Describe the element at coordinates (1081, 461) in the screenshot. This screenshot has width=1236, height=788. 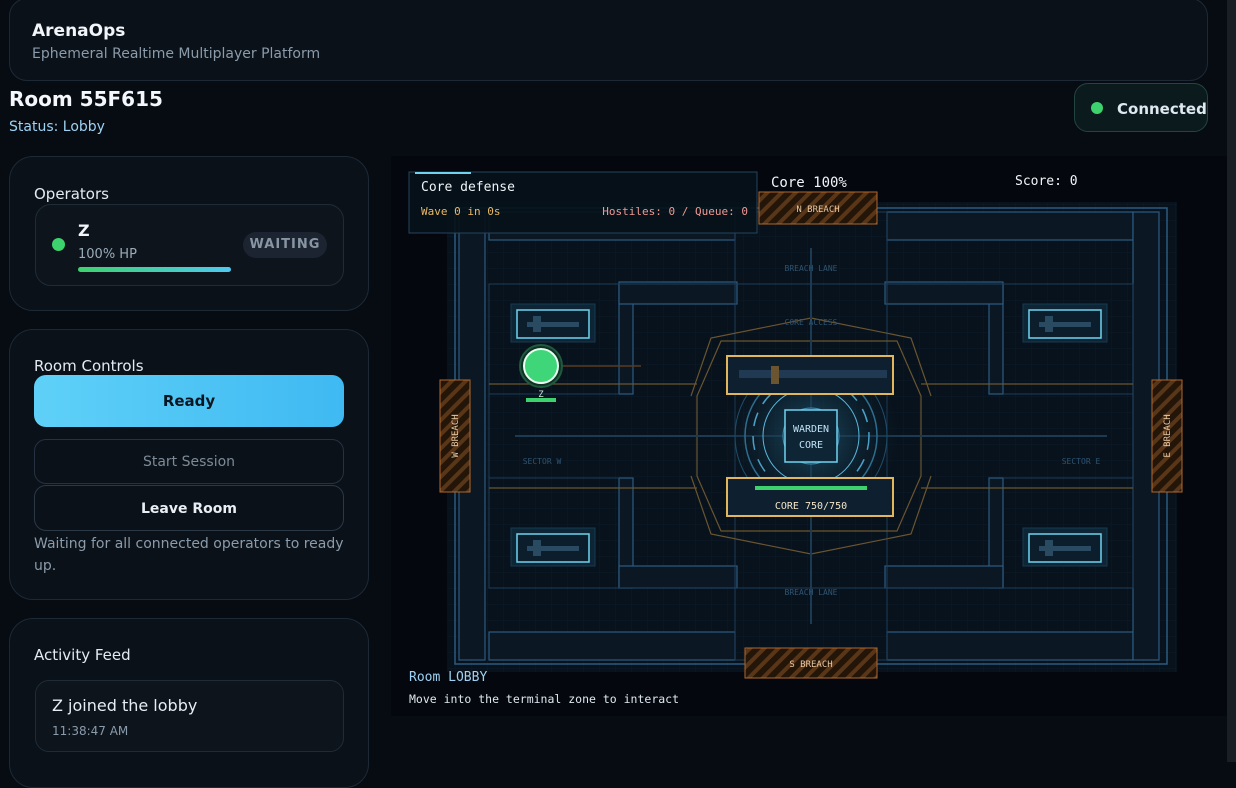
I see `sector-east-label: SECTOR E` at that location.